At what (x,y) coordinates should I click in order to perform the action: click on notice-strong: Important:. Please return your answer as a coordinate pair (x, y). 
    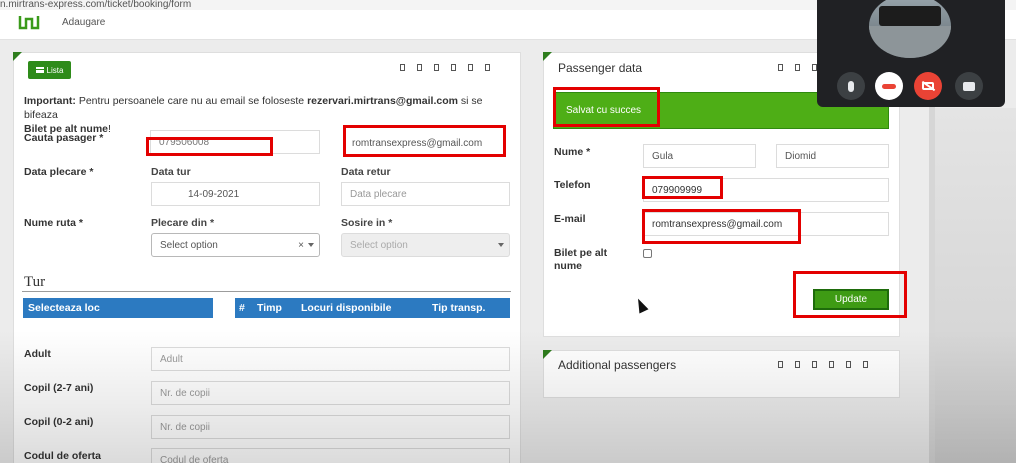
    Looking at the image, I should click on (50, 101).